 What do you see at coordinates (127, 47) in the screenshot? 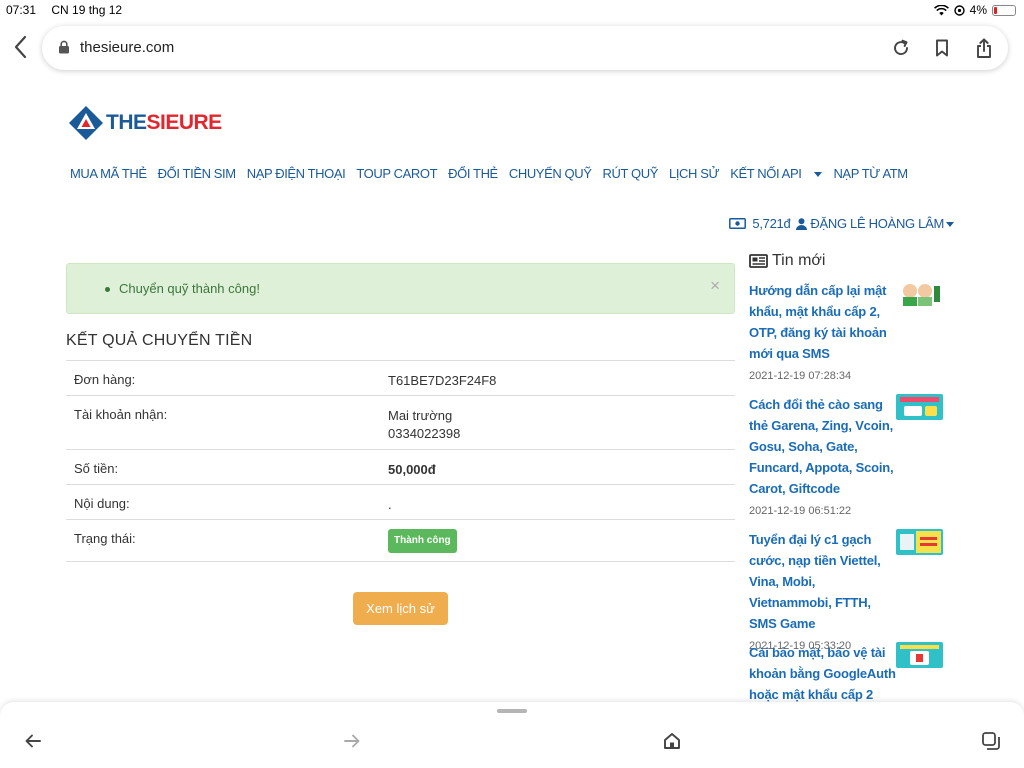
I see `url-text: thesieure.com` at bounding box center [127, 47].